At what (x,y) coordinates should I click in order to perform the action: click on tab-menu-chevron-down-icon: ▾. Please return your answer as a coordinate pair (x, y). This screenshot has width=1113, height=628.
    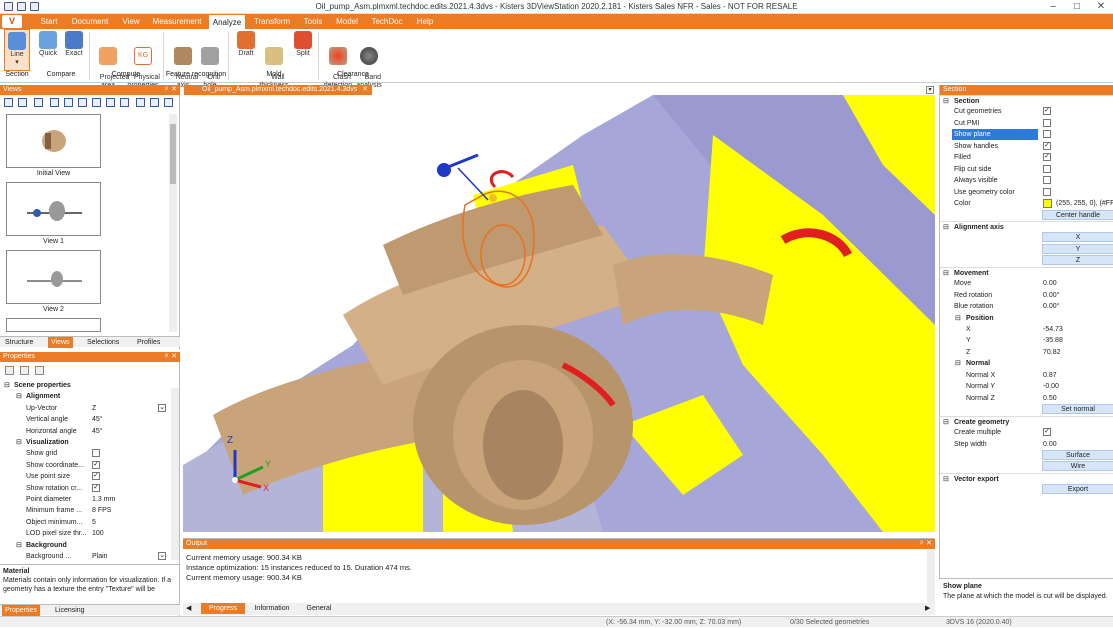
    Looking at the image, I should click on (930, 90).